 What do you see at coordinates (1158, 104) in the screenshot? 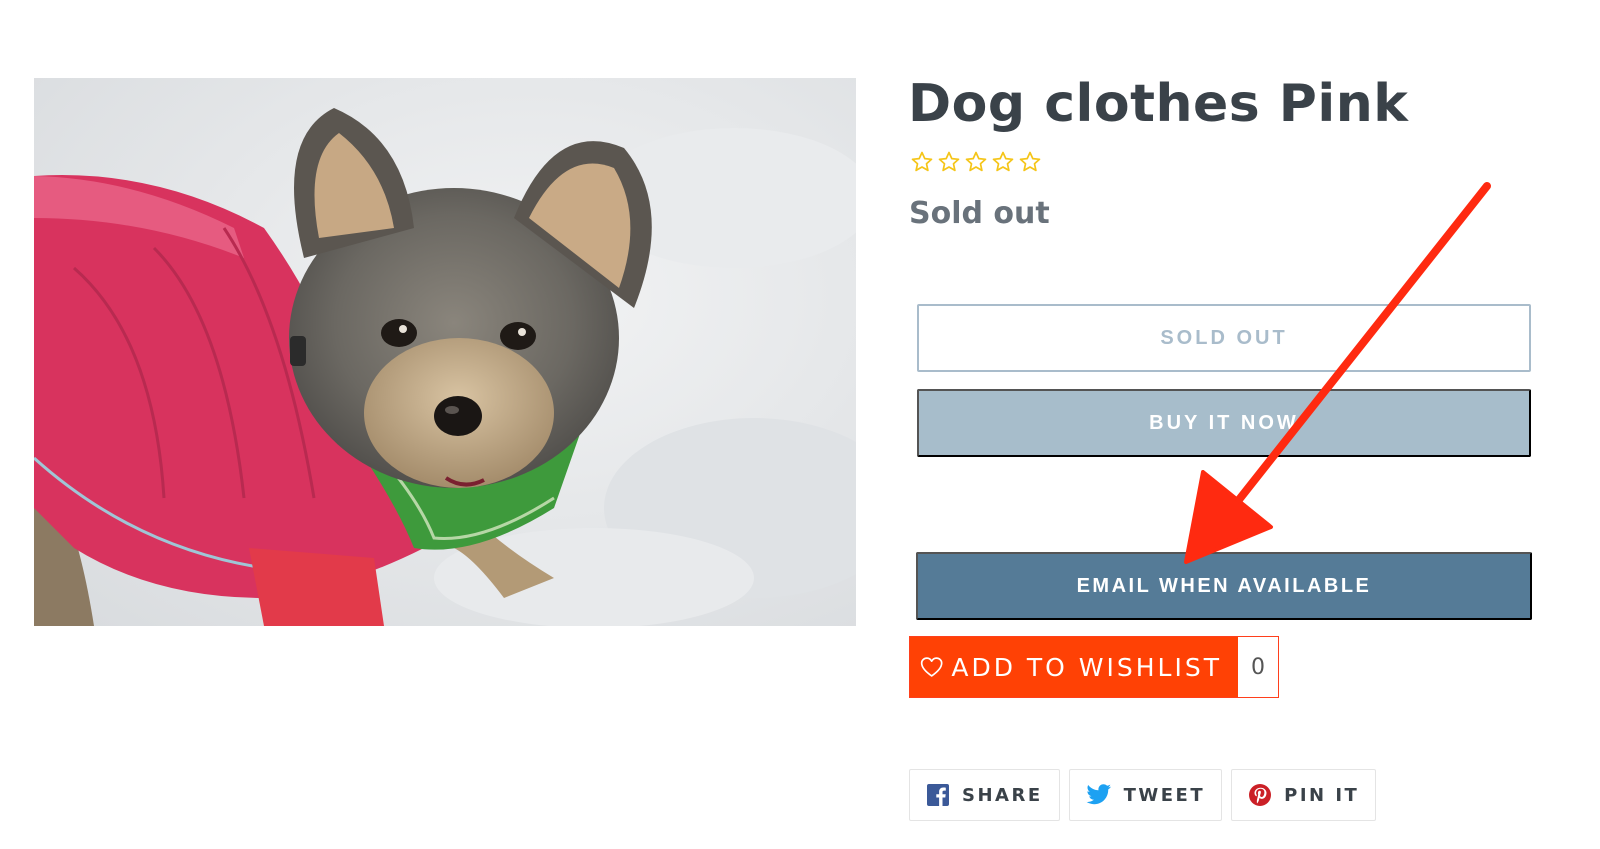
I see `product-title: Dog clothes Pink` at bounding box center [1158, 104].